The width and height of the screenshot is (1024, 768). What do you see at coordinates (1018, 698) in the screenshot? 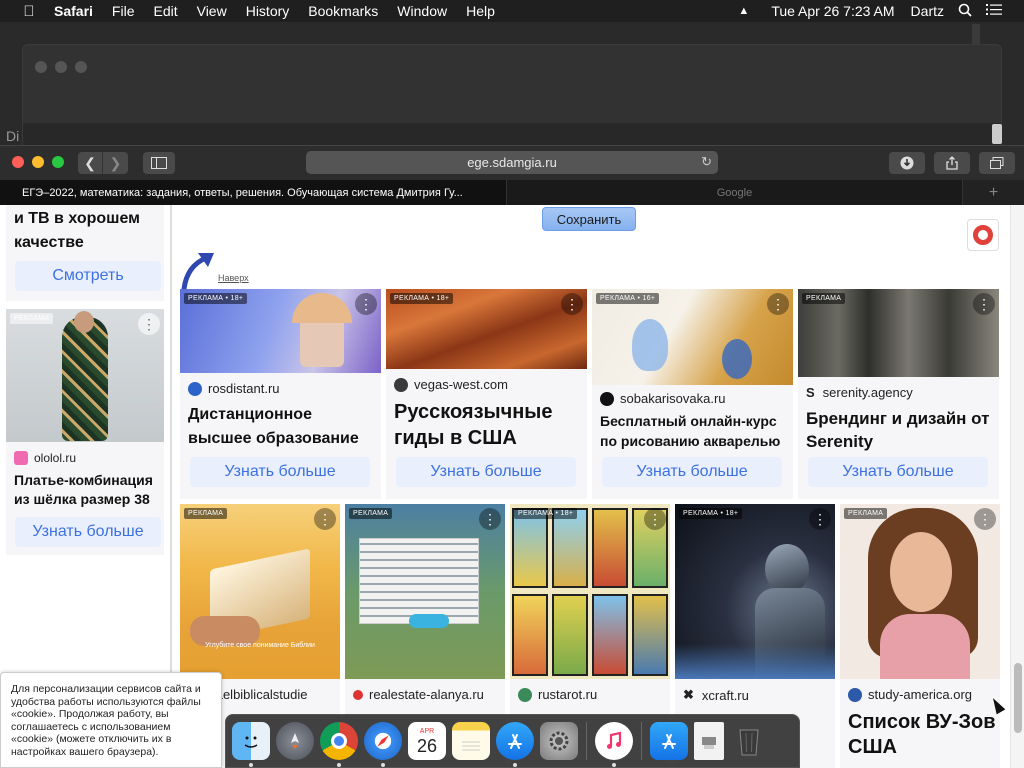
I see `scroll-thumb` at bounding box center [1018, 698].